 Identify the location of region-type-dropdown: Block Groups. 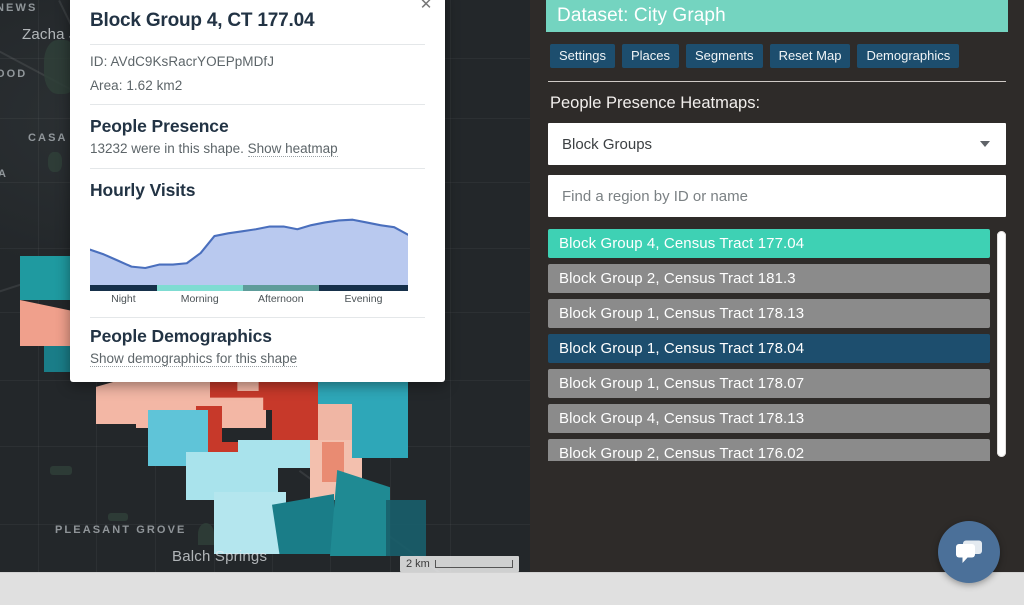
(777, 144).